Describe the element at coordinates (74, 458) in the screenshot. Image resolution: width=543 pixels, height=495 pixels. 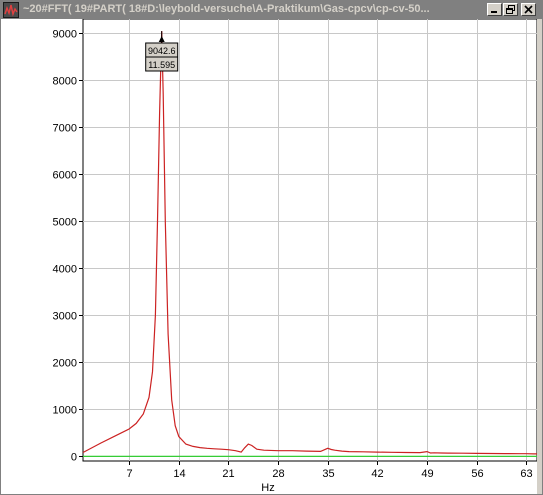
I see `y-tick-label: 0` at that location.